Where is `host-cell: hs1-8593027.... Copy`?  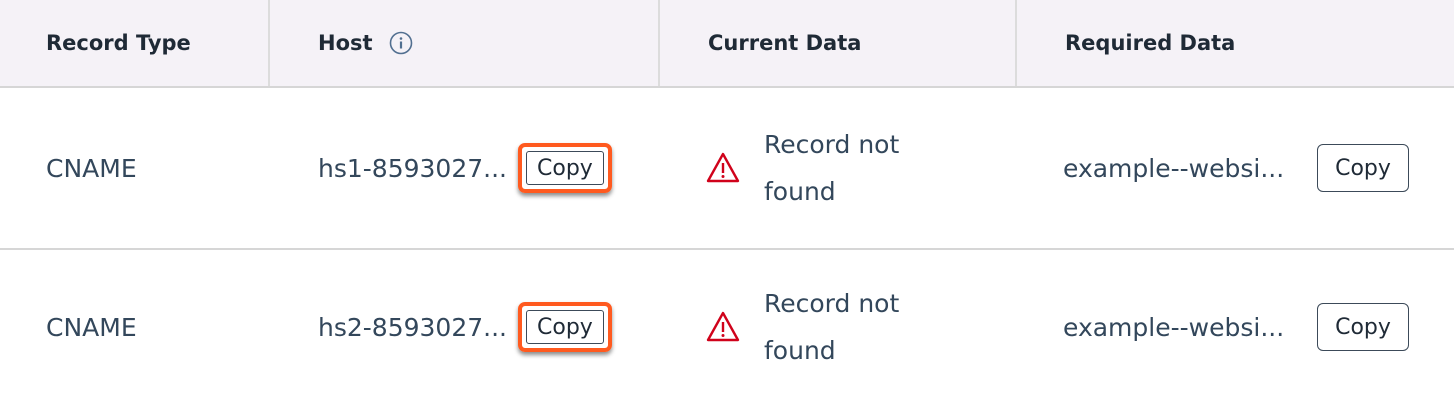 host-cell: hs1-8593027.... Copy is located at coordinates (465, 168).